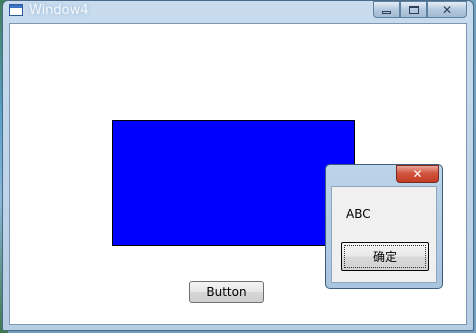 The width and height of the screenshot is (476, 333). I want to click on close-button: ✕, so click(447, 9).